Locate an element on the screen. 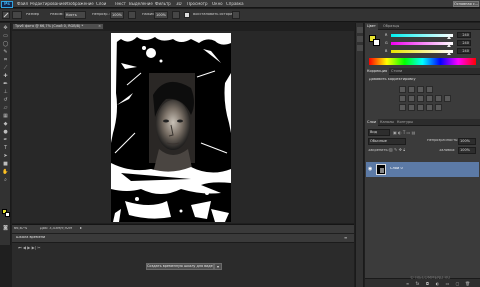 The width and height of the screenshot is (480, 287). tab-styles: Стили is located at coordinates (396, 71).